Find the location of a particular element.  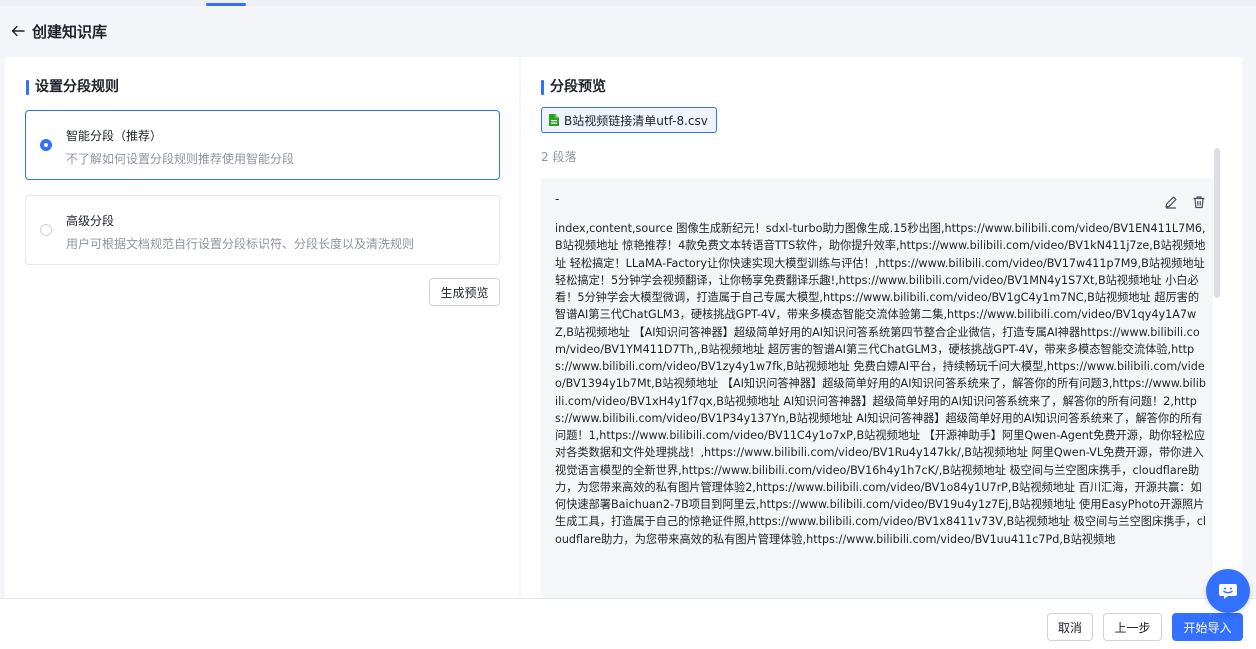

radio-advanced is located at coordinates (46, 230).